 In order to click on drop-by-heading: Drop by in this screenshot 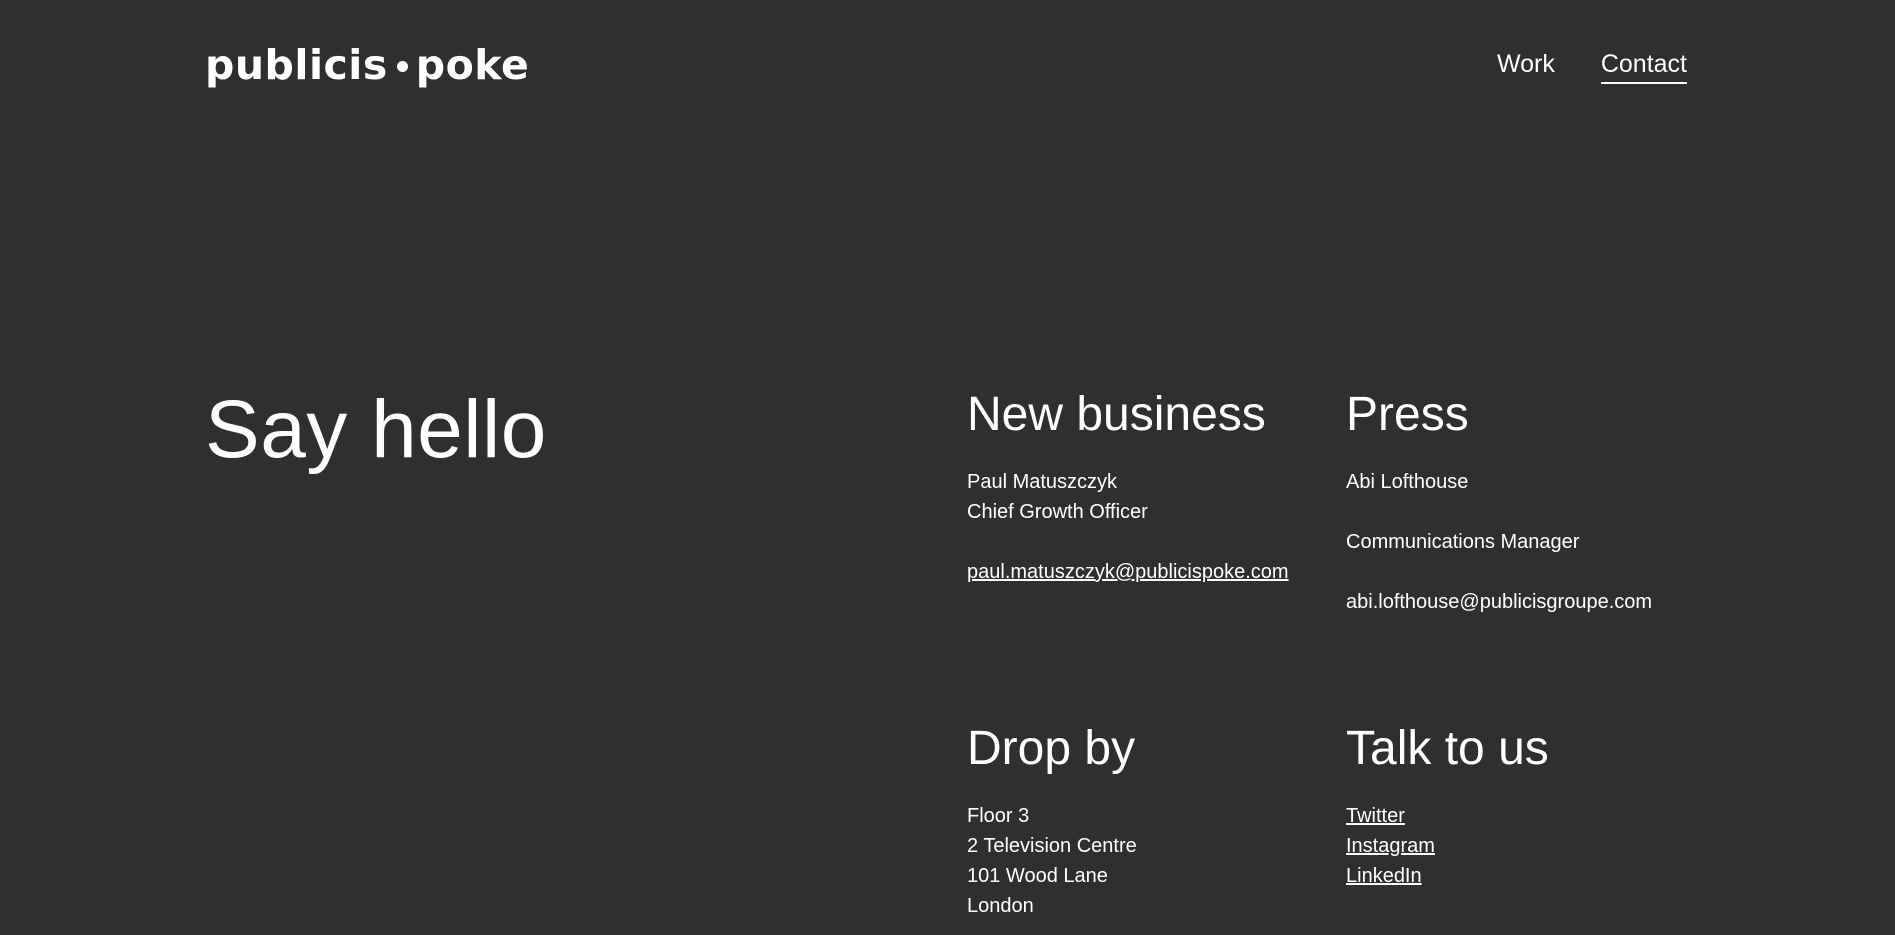, I will do `click(1051, 748)`.